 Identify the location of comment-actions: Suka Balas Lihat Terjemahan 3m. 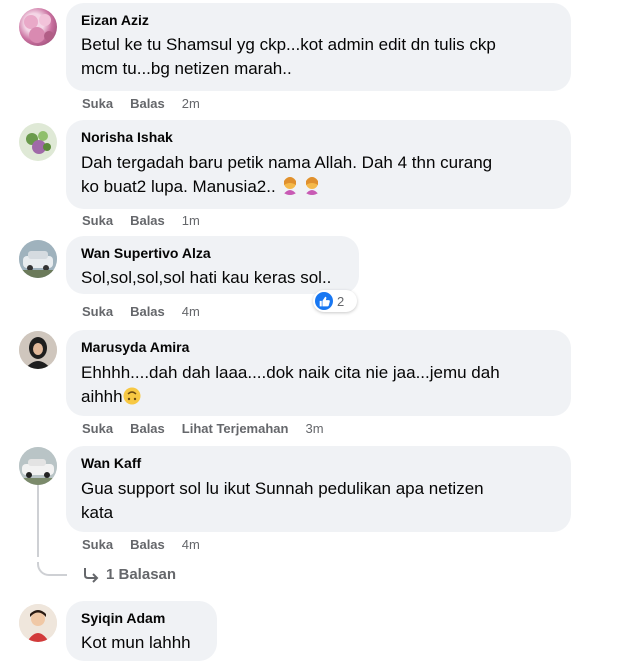
(203, 429).